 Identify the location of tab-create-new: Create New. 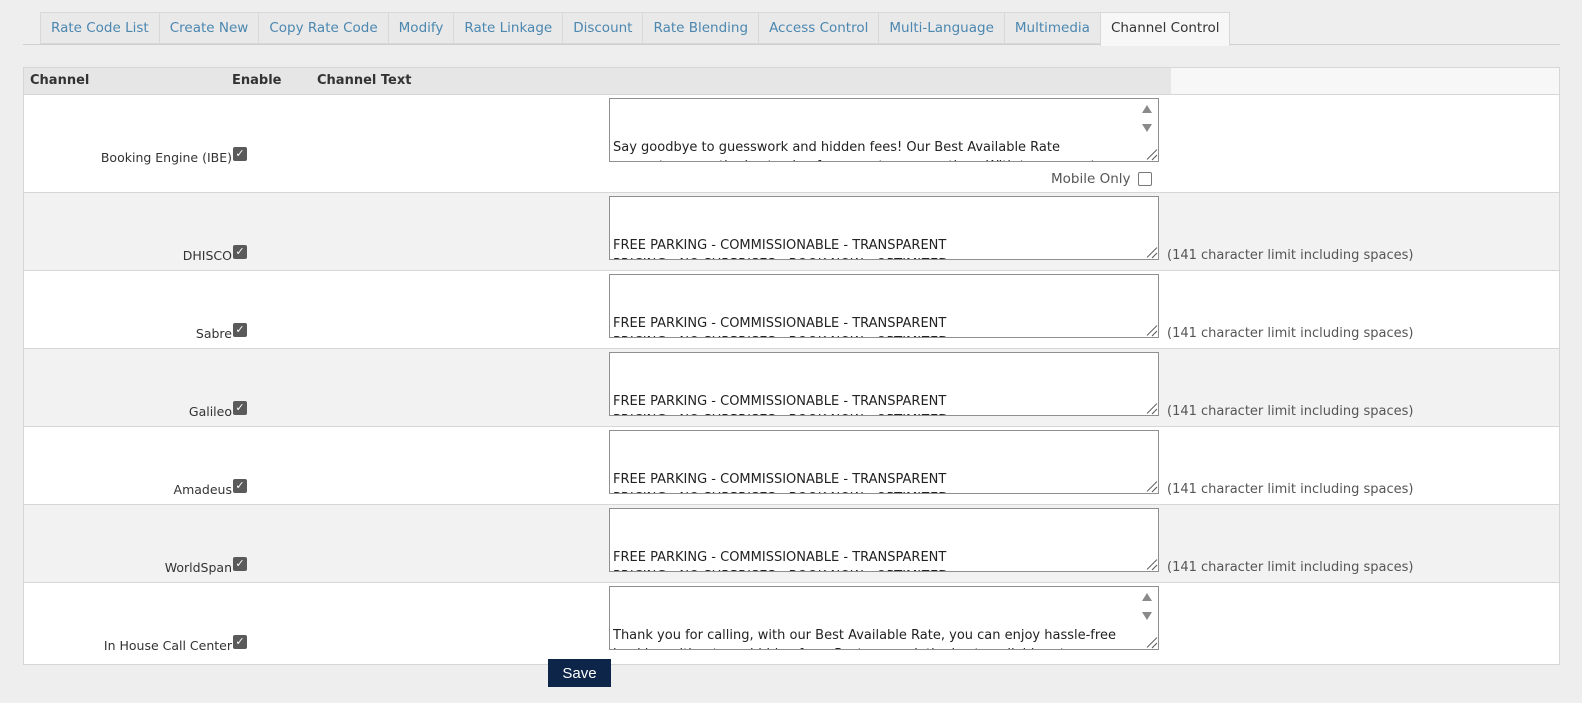
(208, 28).